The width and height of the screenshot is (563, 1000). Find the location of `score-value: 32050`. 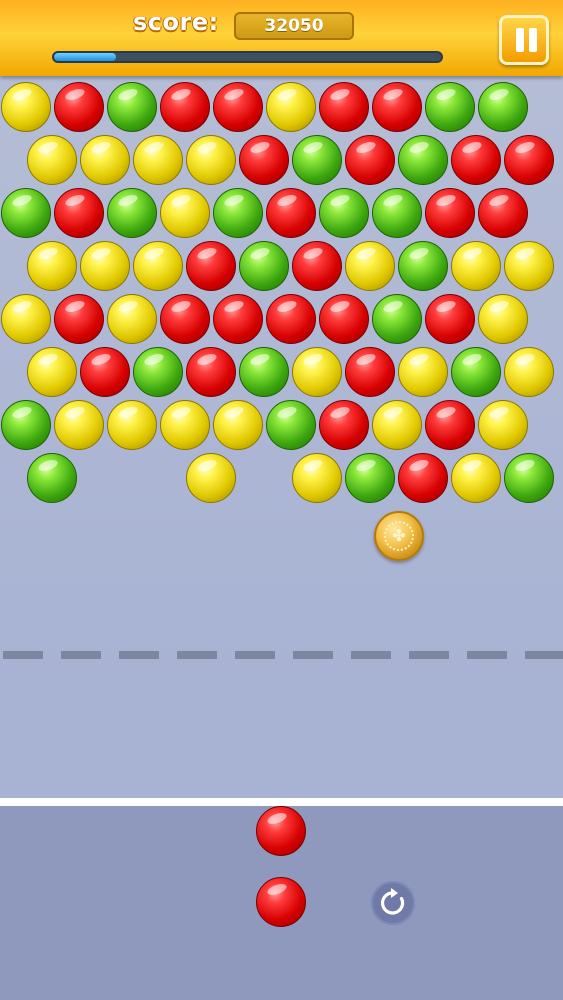

score-value: 32050 is located at coordinates (294, 26).